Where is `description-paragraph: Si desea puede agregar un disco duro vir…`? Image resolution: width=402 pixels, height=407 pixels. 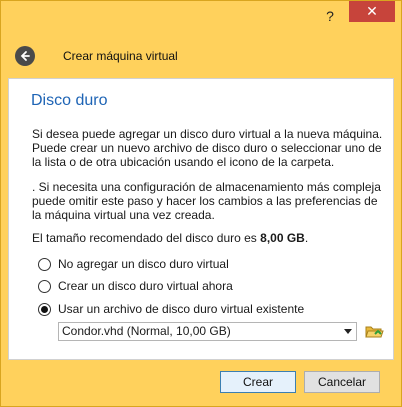
description-paragraph: Si desea puede agregar un disco duro vir… is located at coordinates (207, 148).